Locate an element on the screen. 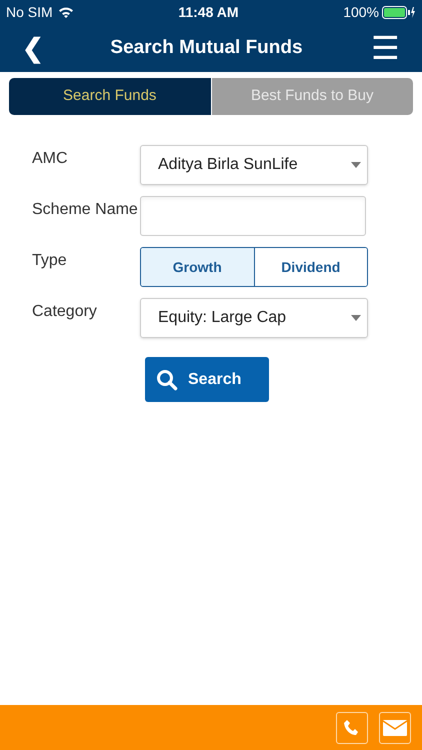  field-label: Category is located at coordinates (65, 312).